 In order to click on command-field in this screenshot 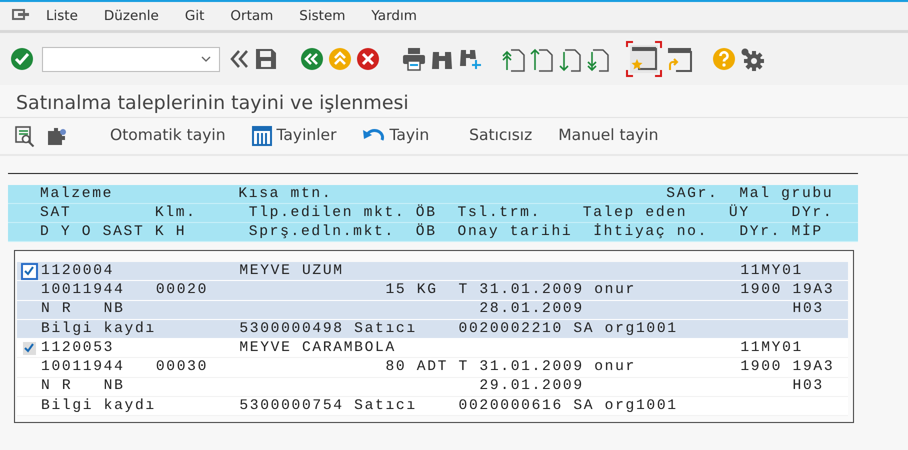, I will do `click(131, 59)`.